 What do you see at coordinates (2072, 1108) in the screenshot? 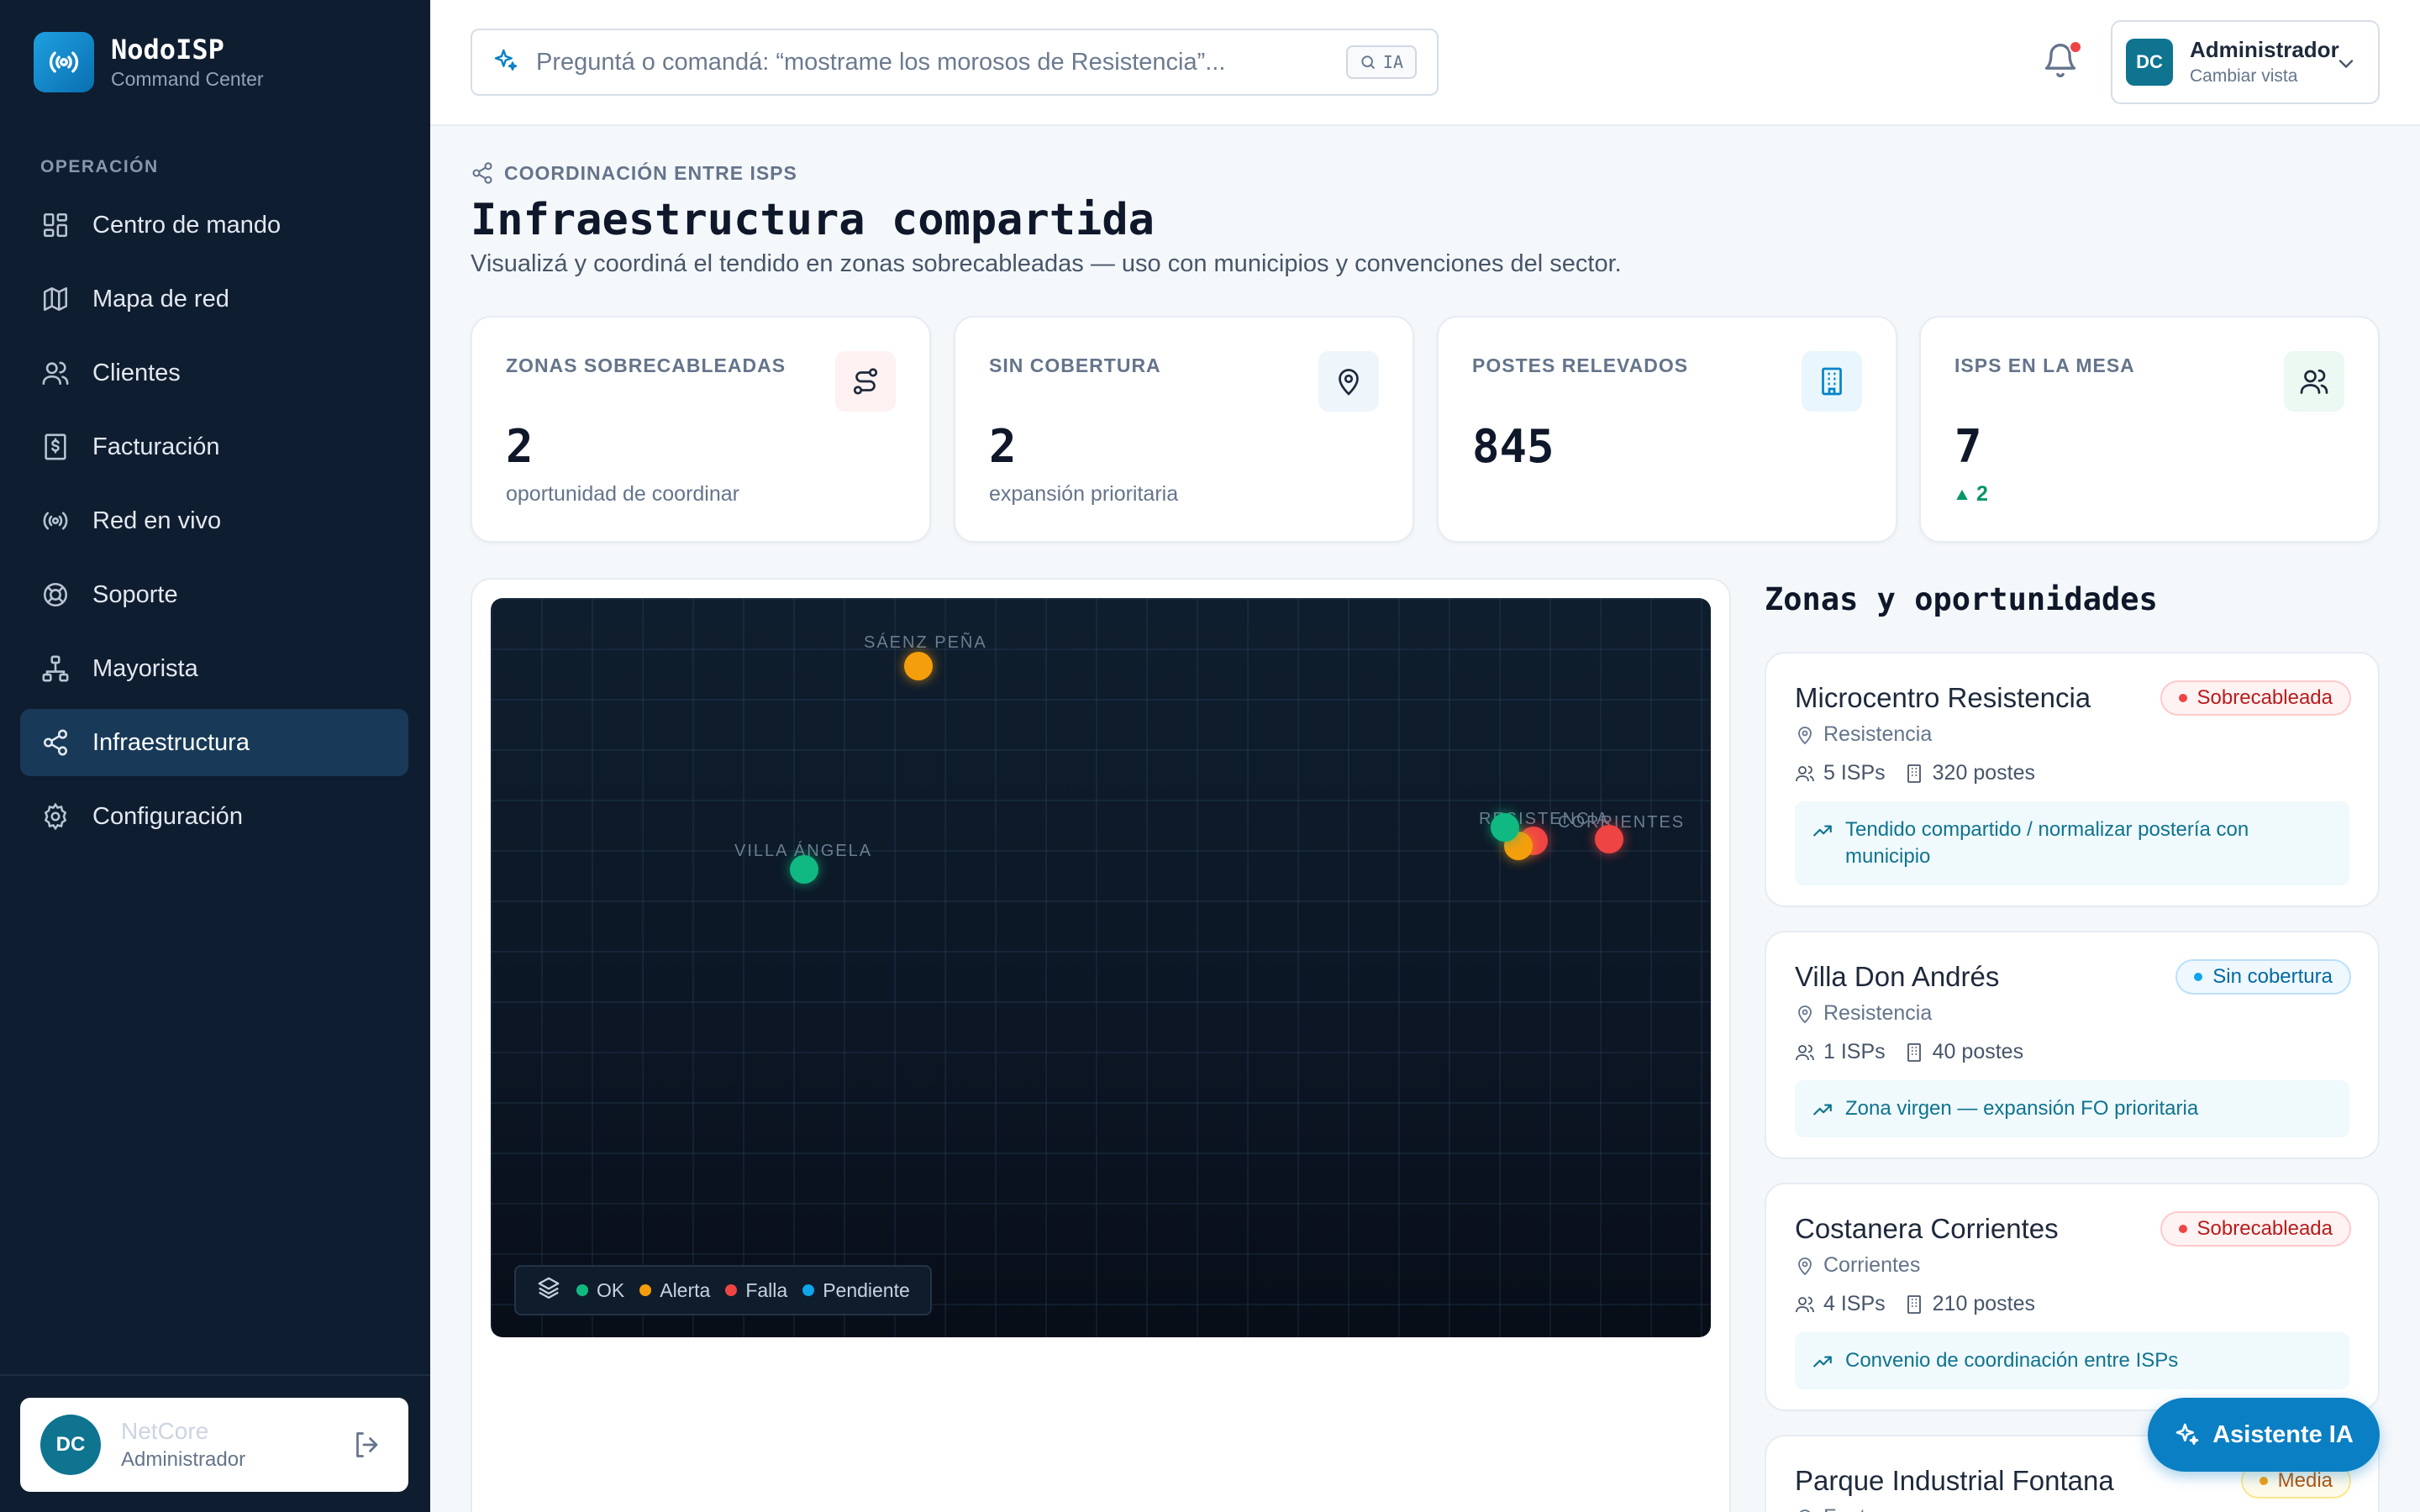
I see `zone-opportunity: Zona virgen — expansión FO prioritaria` at bounding box center [2072, 1108].